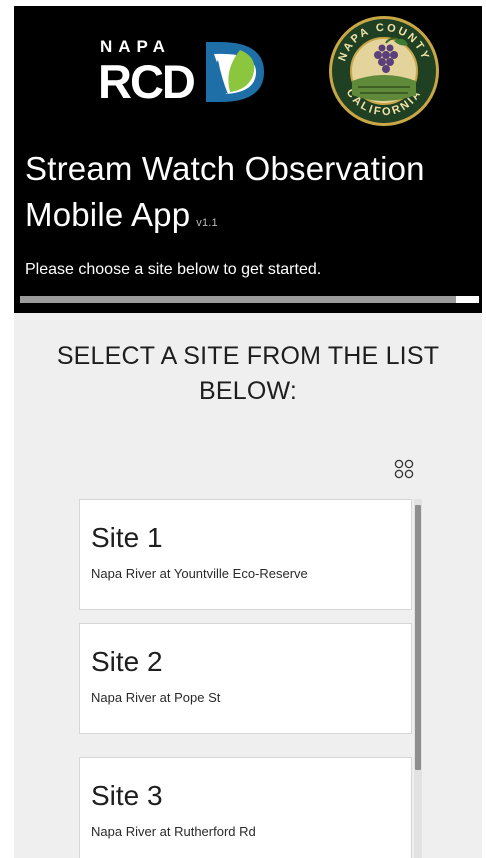 The image size is (486, 858). Describe the element at coordinates (418, 637) in the screenshot. I see `list-scrollbar-thumb` at that location.